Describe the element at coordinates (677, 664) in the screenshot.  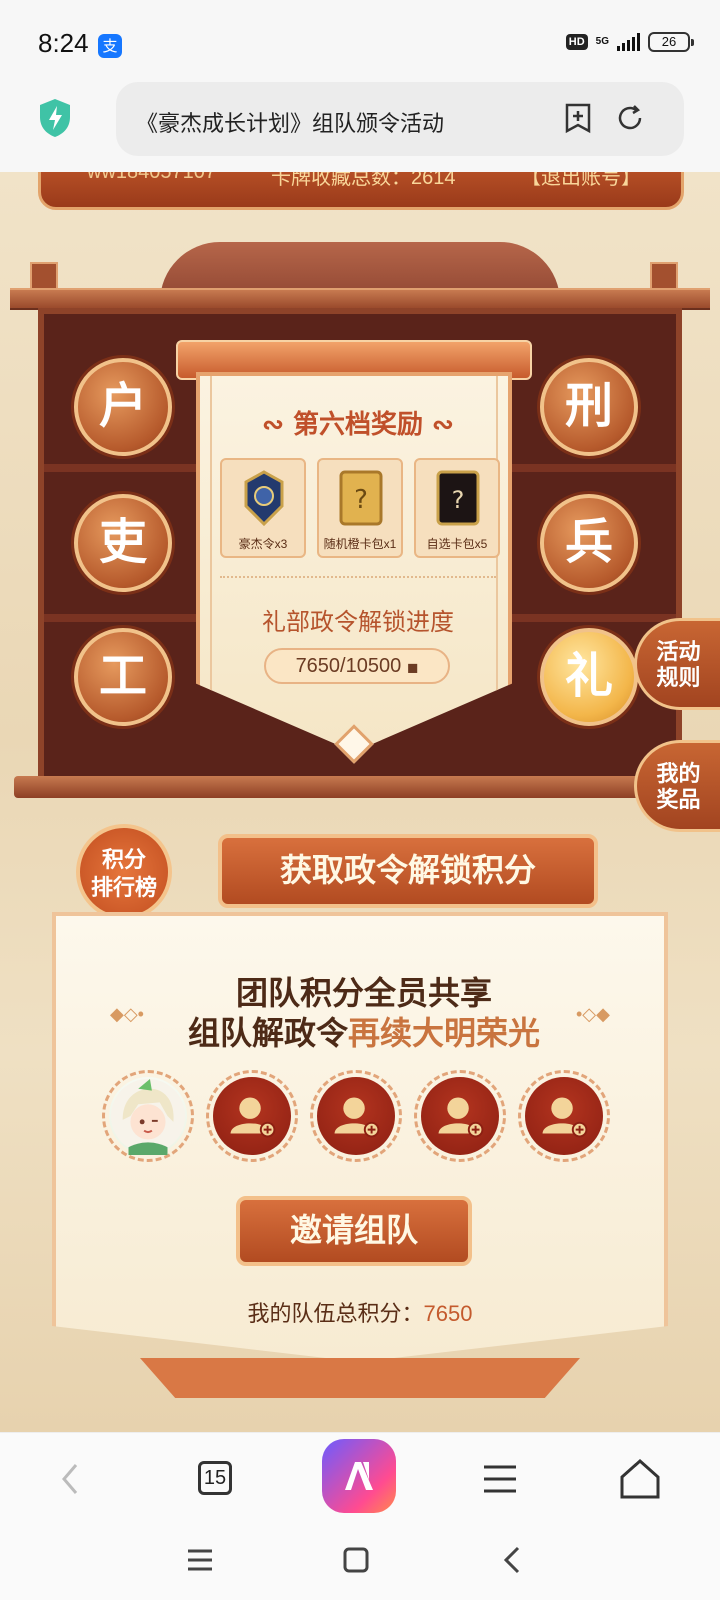
I see `activity-rules-button: 活动 规则` at that location.